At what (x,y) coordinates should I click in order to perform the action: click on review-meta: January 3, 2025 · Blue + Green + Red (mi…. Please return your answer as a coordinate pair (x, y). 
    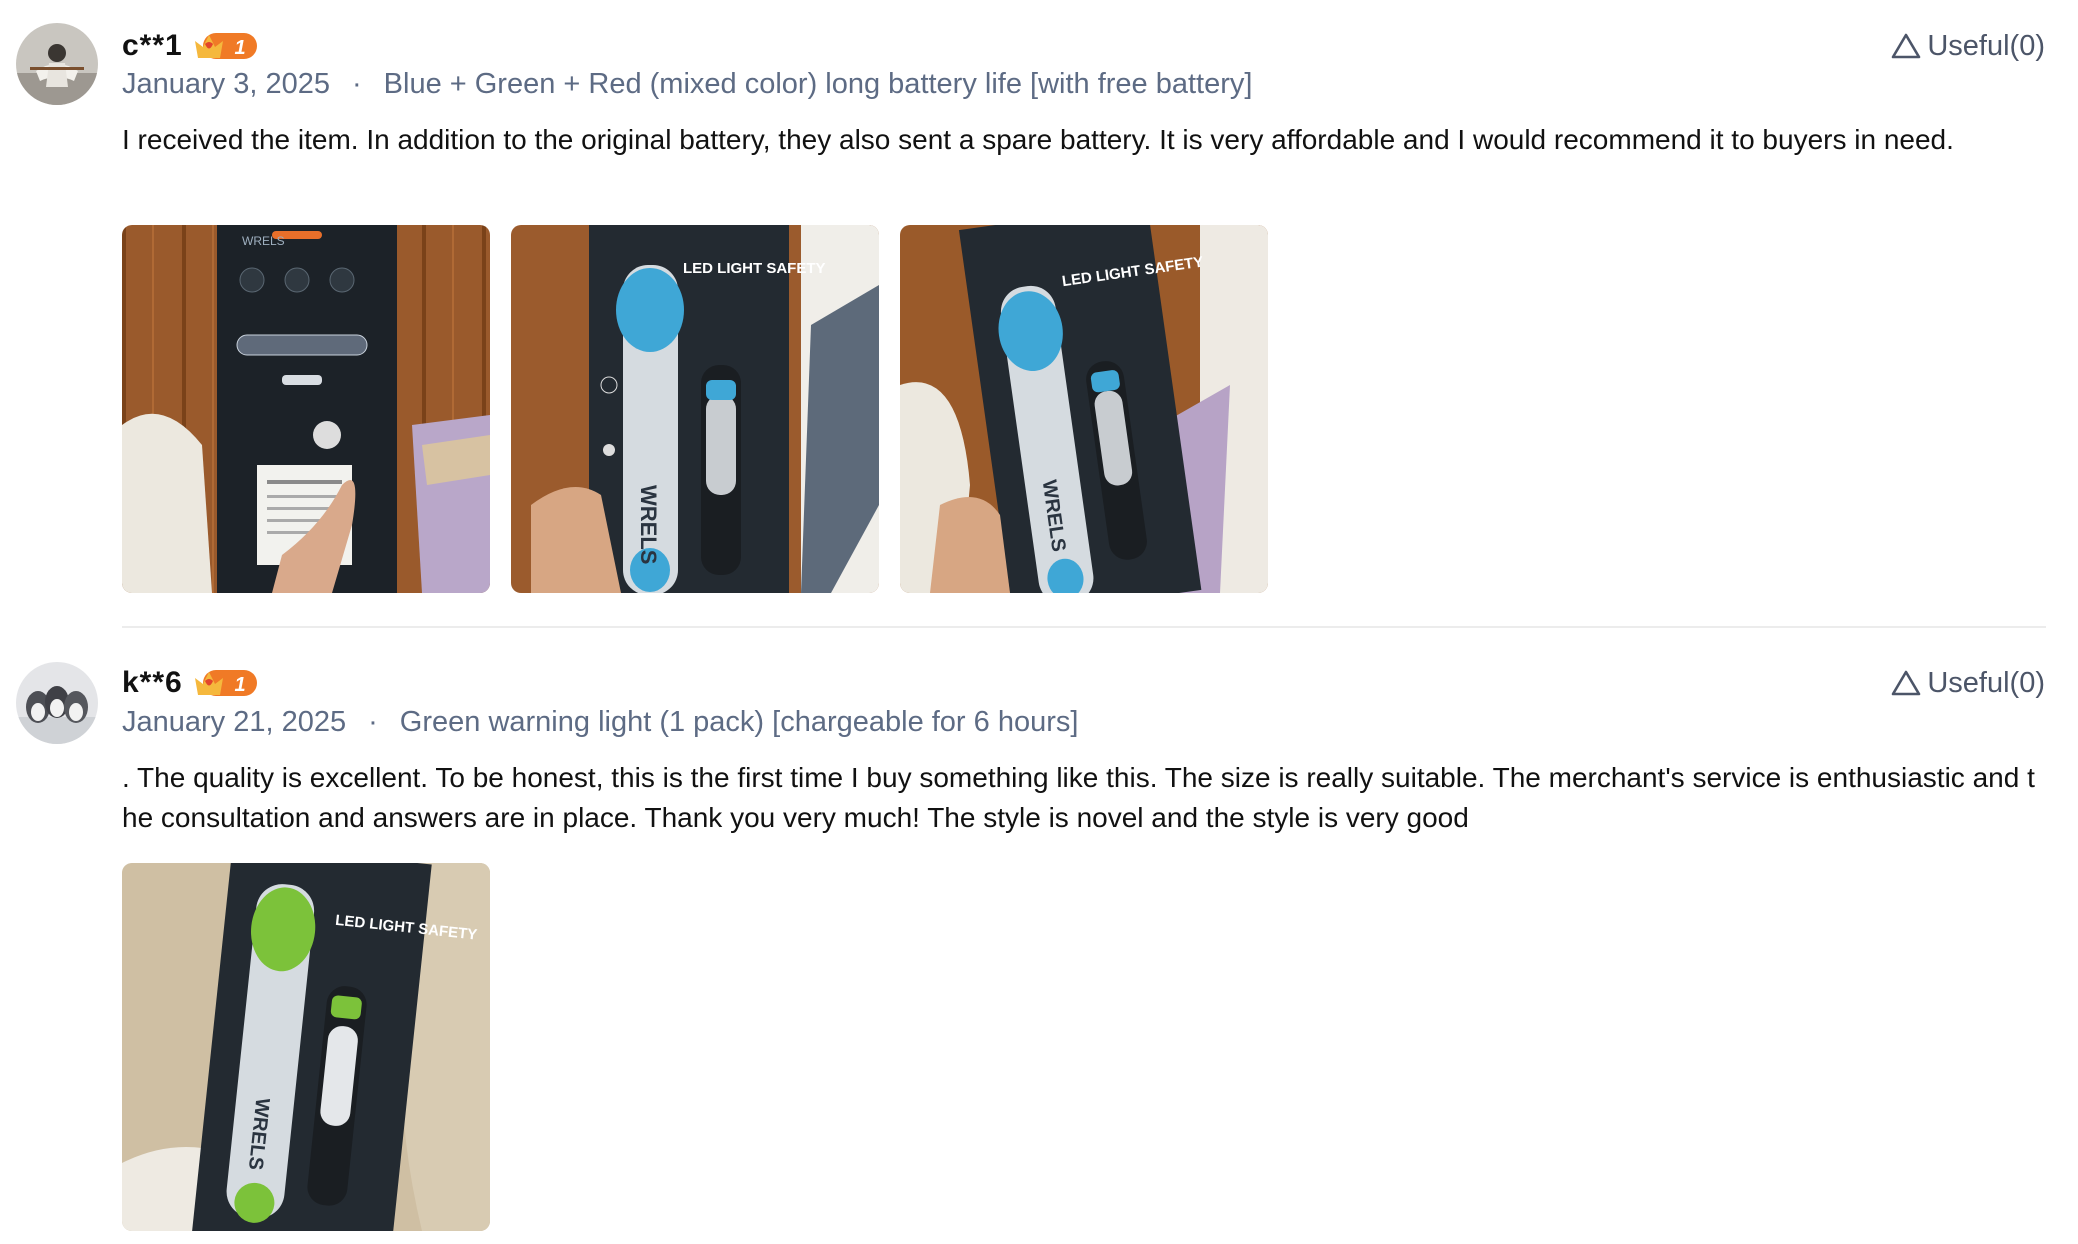
    Looking at the image, I should click on (687, 84).